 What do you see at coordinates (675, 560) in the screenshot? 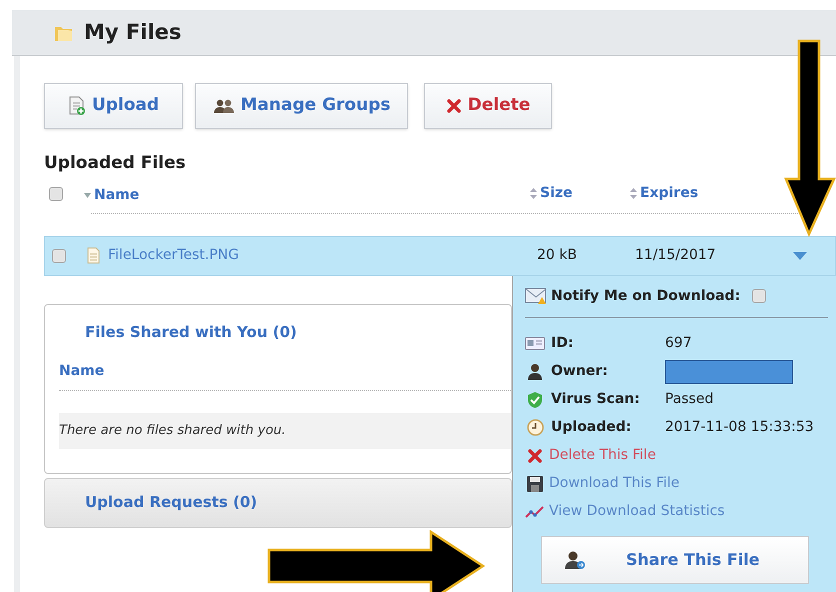
I see `share-button: Share This File` at bounding box center [675, 560].